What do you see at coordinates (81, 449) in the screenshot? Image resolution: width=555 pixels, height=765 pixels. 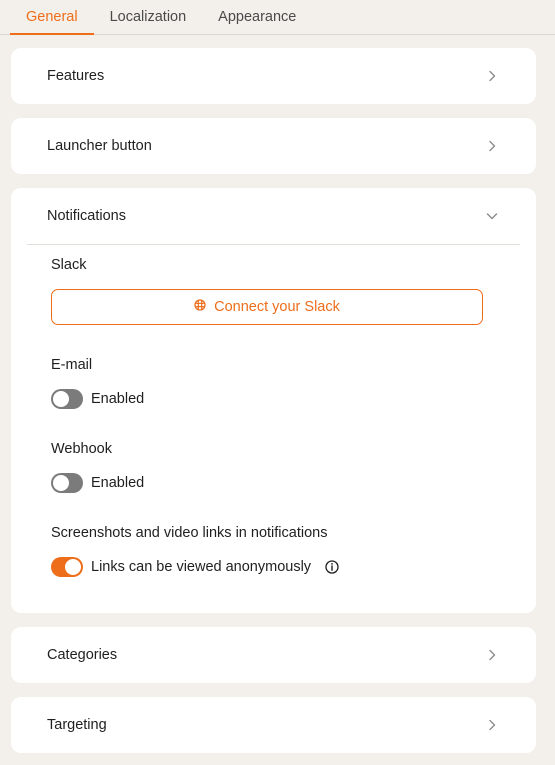 I see `webhook-label: Webhook` at bounding box center [81, 449].